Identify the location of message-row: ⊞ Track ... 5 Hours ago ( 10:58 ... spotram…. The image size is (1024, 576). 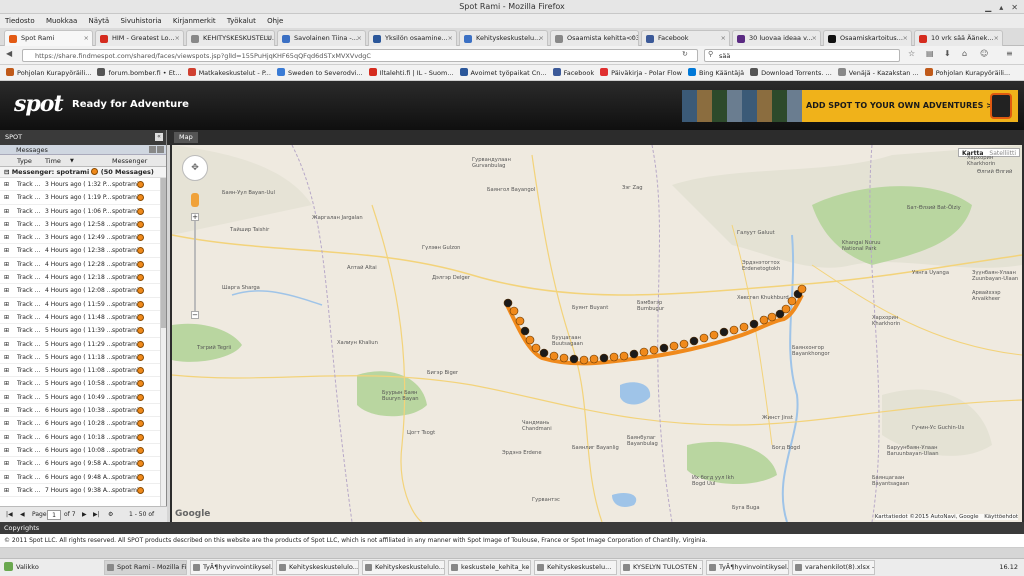
(80, 384).